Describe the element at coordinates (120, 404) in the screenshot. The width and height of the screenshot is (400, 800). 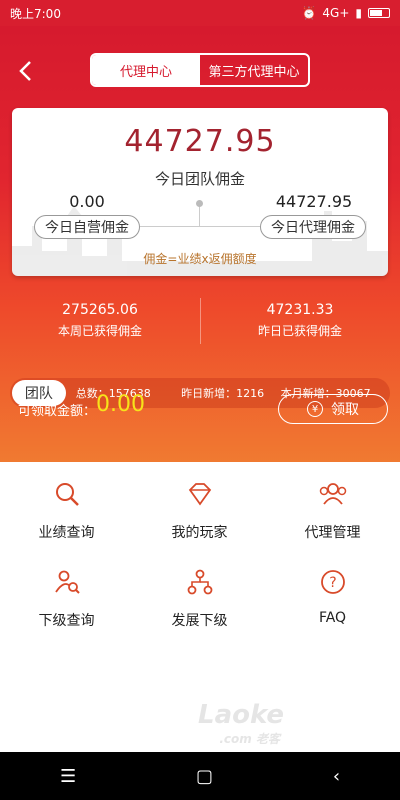
I see `claimable-amount: 0.00` at that location.